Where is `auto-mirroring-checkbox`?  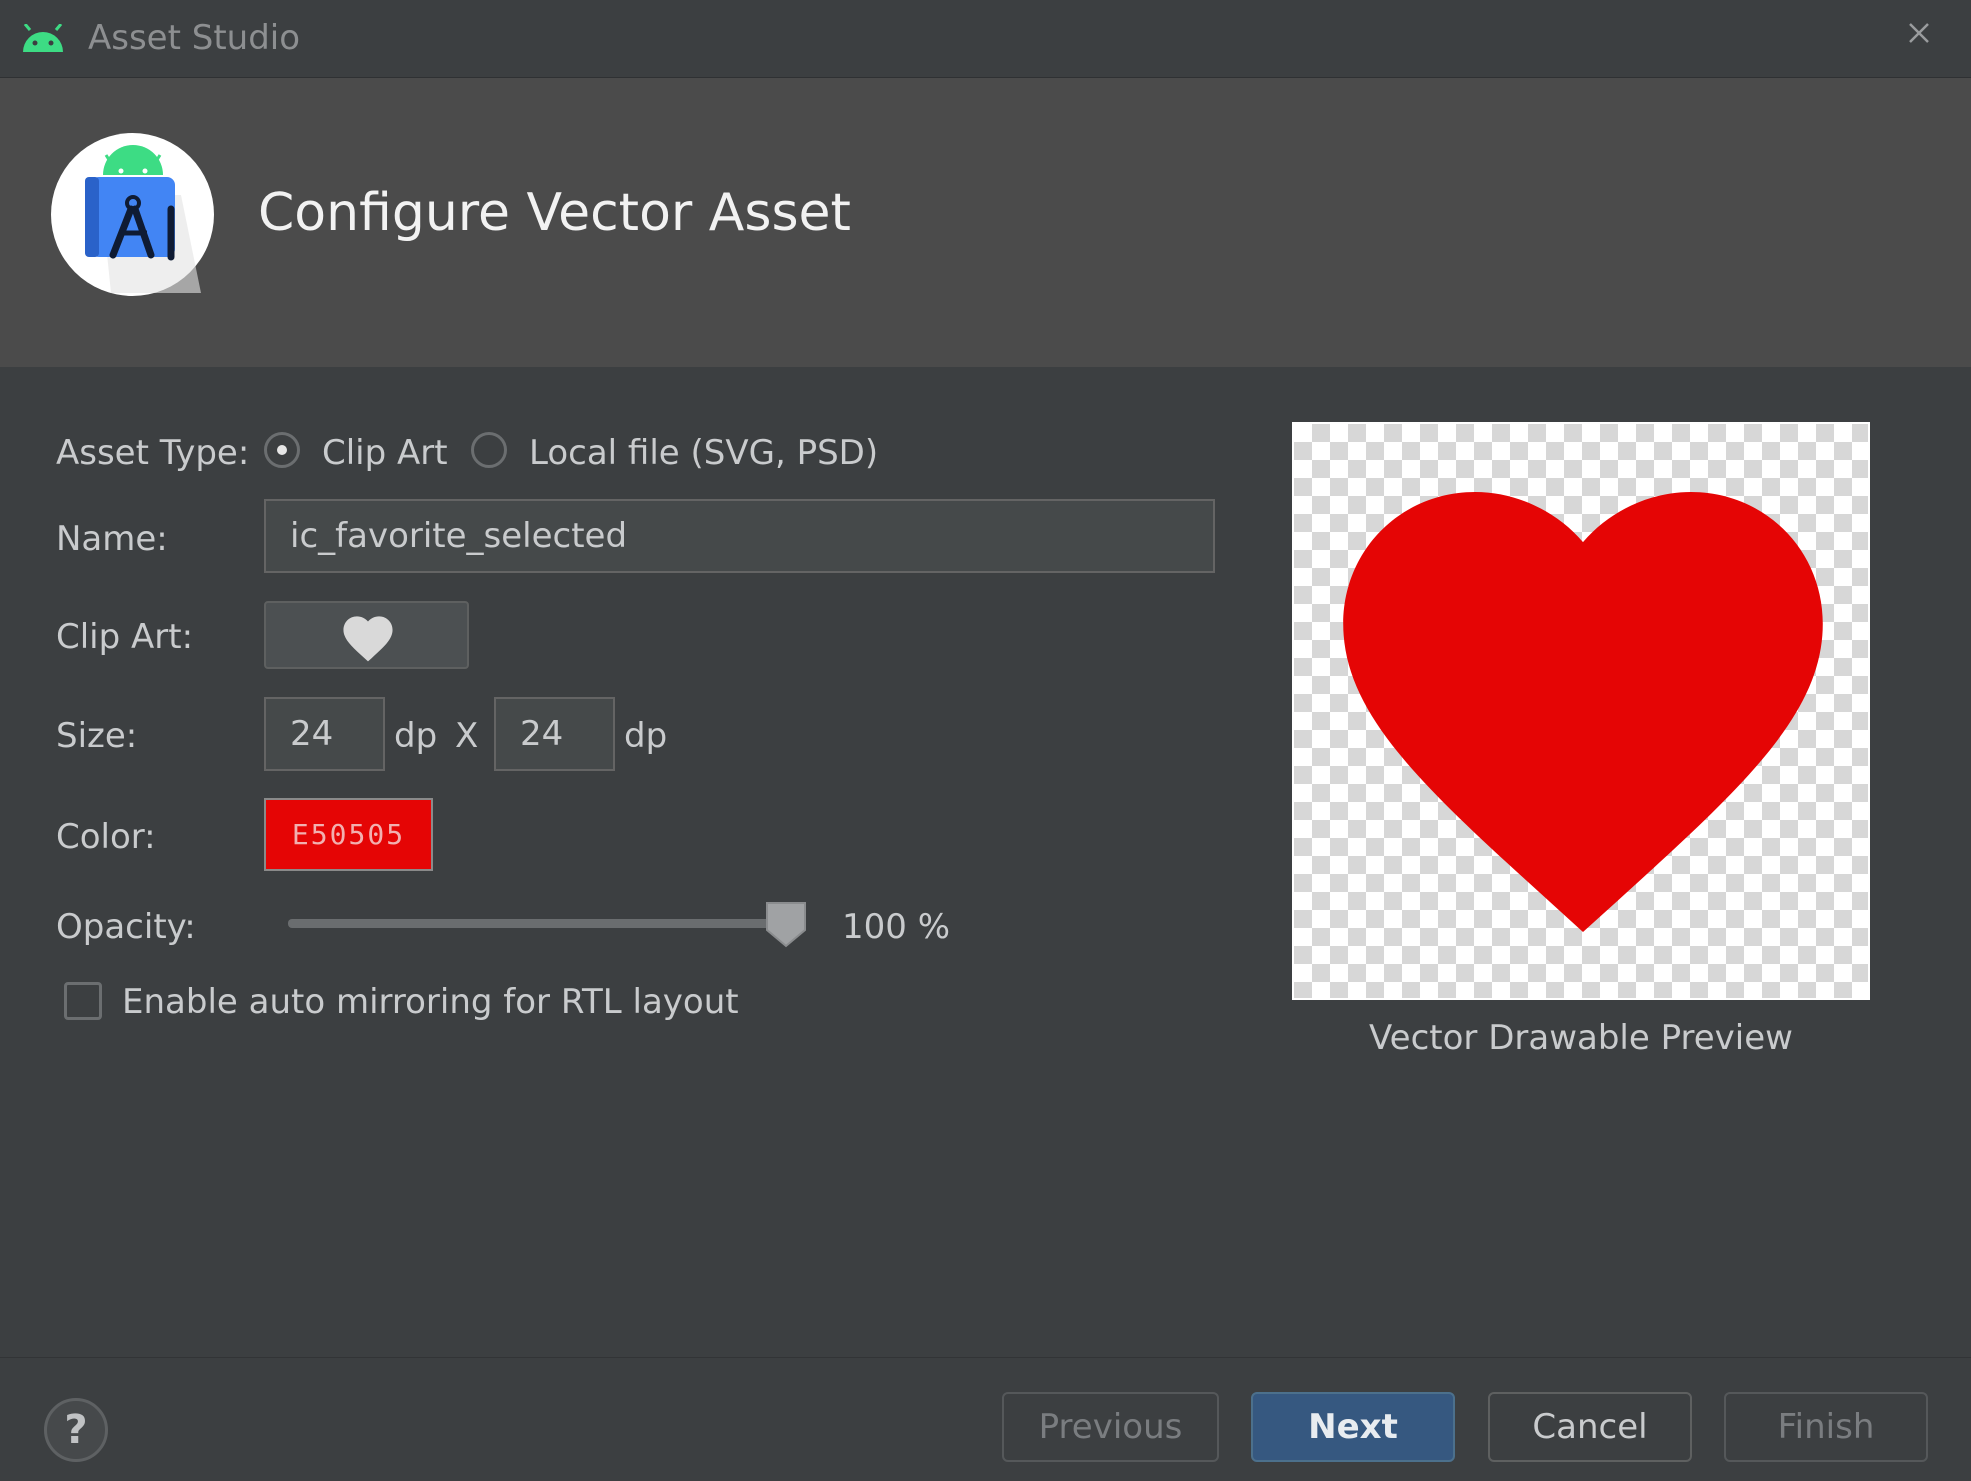 auto-mirroring-checkbox is located at coordinates (83, 1001).